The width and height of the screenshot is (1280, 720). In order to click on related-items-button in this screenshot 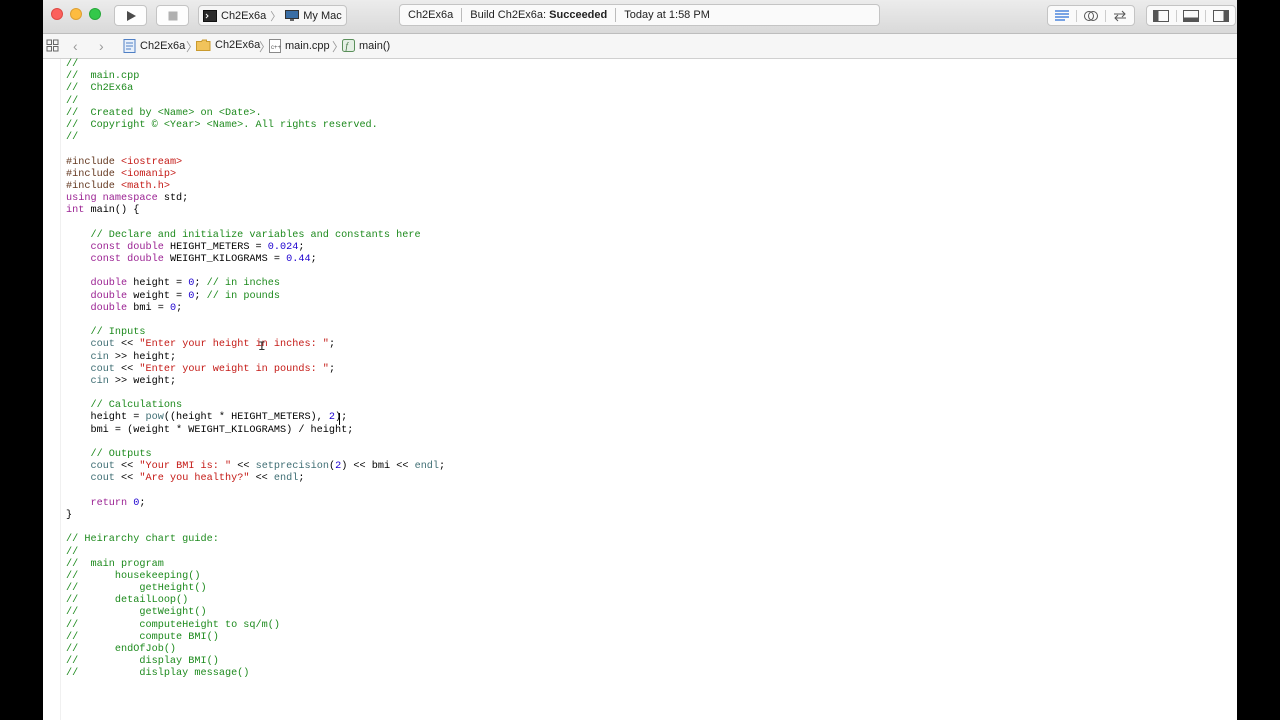, I will do `click(52, 45)`.